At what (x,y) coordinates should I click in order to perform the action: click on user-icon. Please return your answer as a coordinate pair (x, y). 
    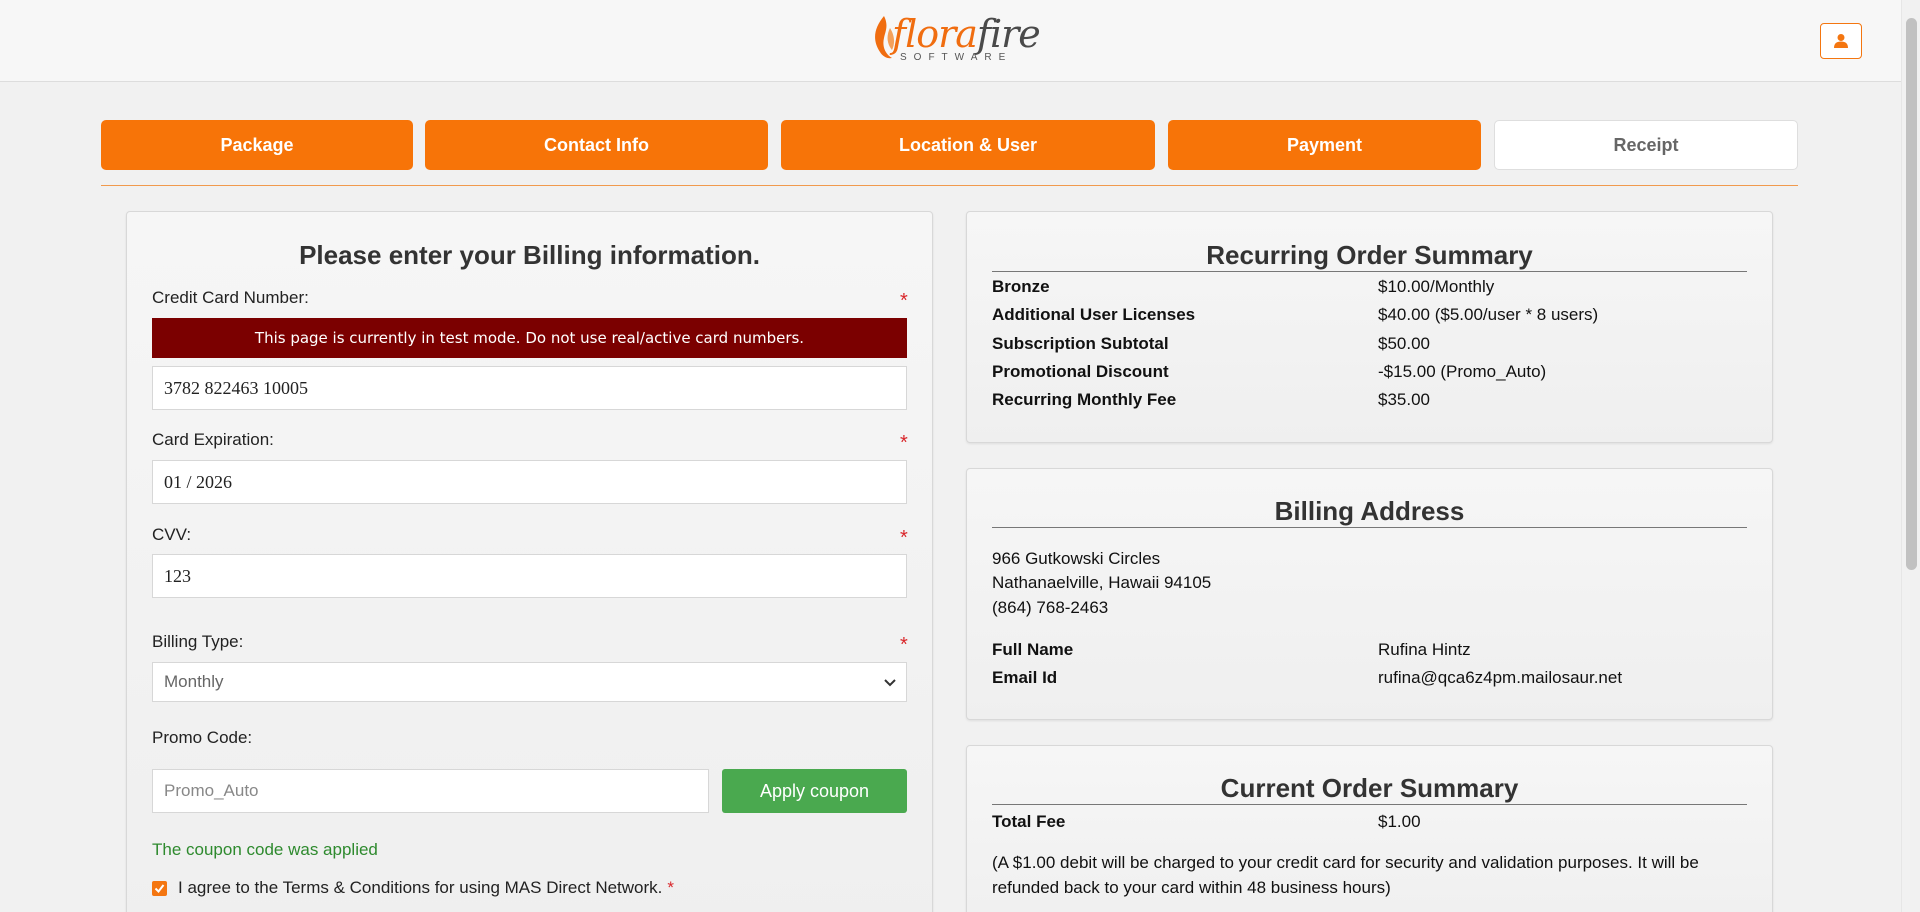
    Looking at the image, I should click on (1841, 41).